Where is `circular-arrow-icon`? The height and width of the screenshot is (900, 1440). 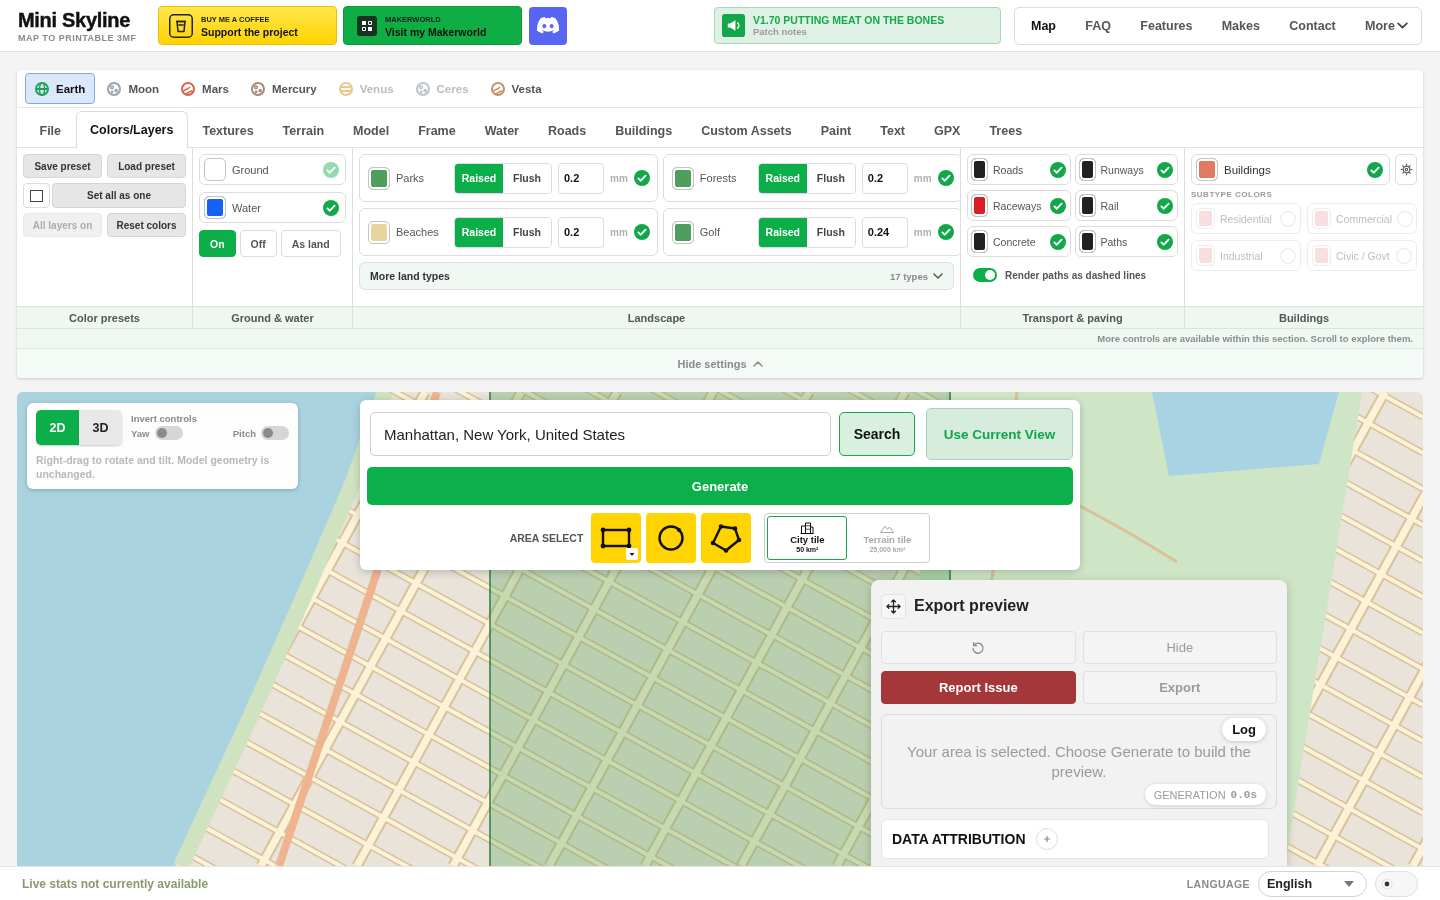
circular-arrow-icon is located at coordinates (978, 647).